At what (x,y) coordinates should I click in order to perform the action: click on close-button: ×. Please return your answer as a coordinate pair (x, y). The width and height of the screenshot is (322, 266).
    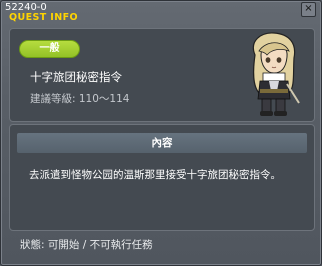
    Looking at the image, I should click on (308, 9).